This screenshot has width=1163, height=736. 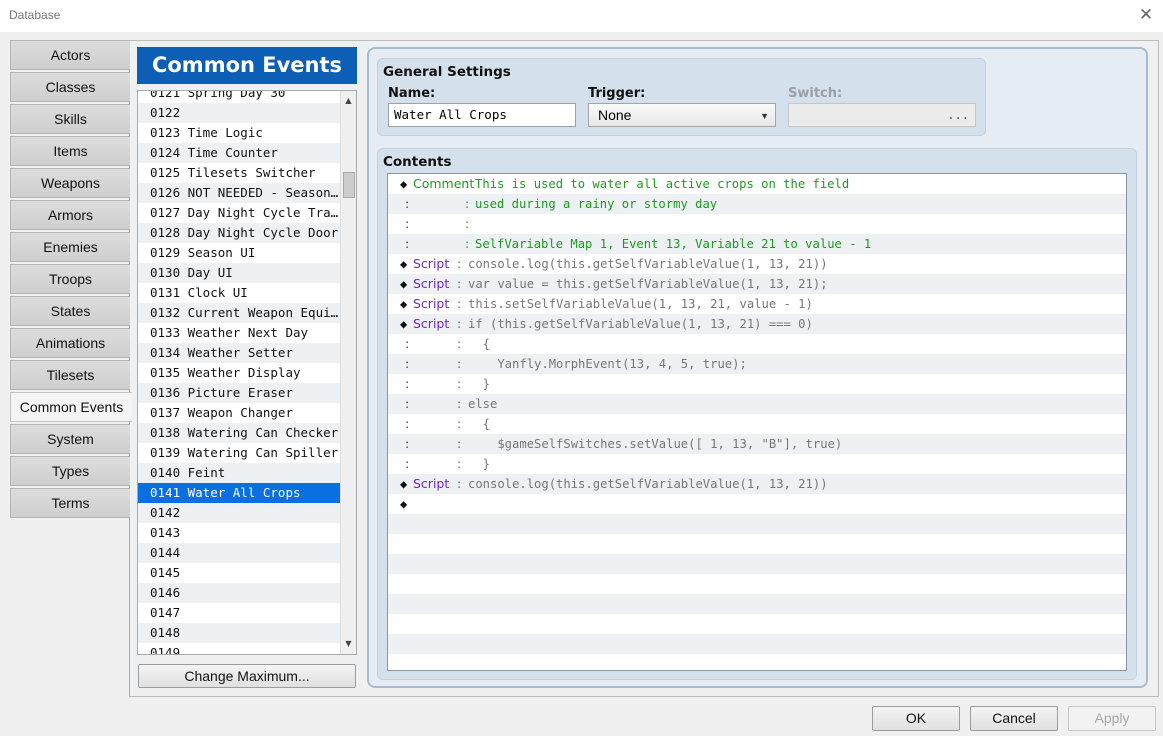 I want to click on close-icon: ✕, so click(x=1146, y=15).